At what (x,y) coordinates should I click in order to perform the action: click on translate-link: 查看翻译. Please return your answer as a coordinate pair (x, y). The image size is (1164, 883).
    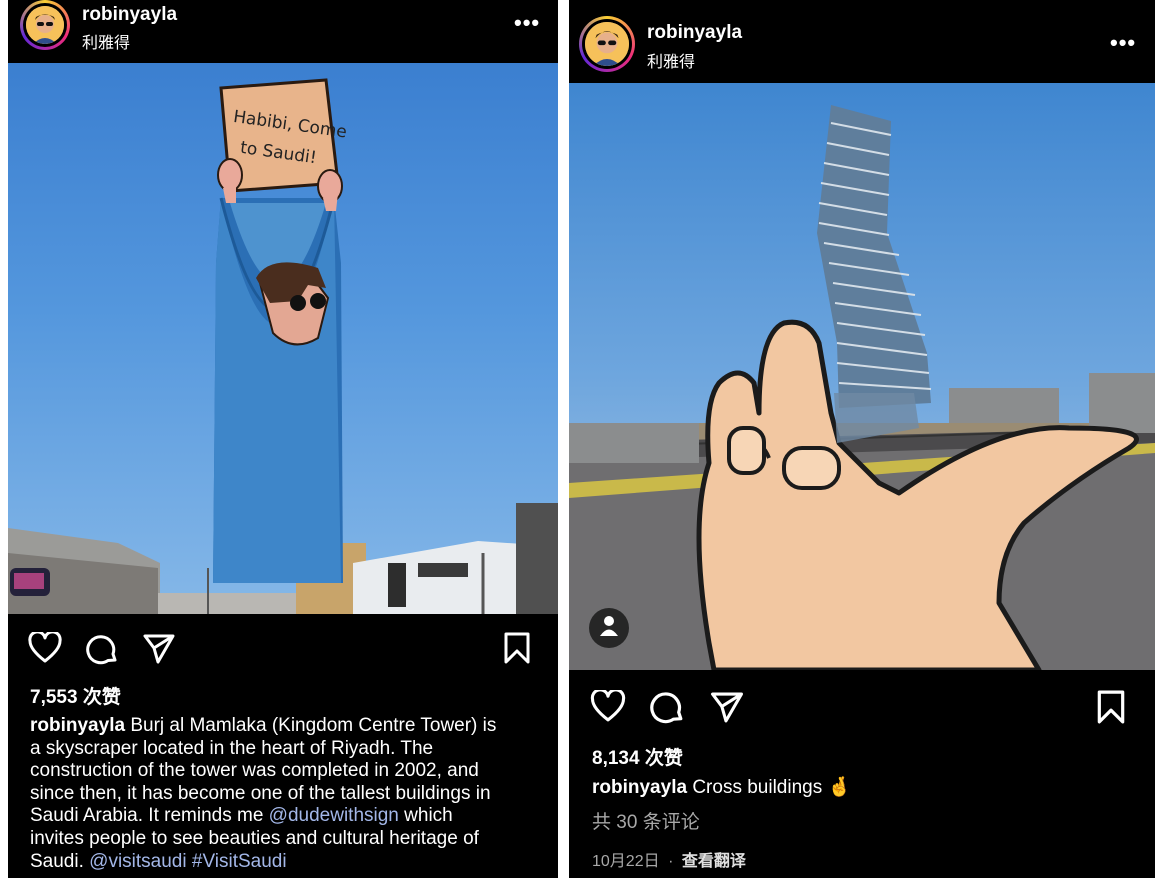
    Looking at the image, I should click on (714, 861).